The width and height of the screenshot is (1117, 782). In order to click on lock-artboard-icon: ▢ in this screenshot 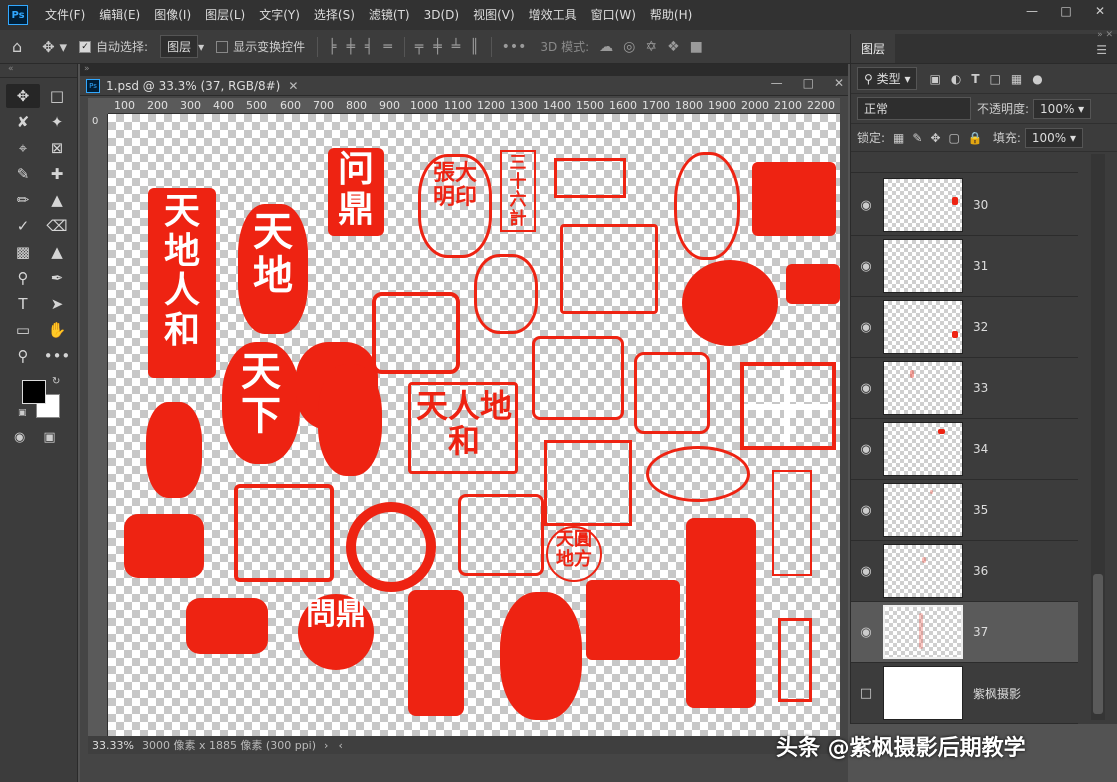, I will do `click(954, 138)`.